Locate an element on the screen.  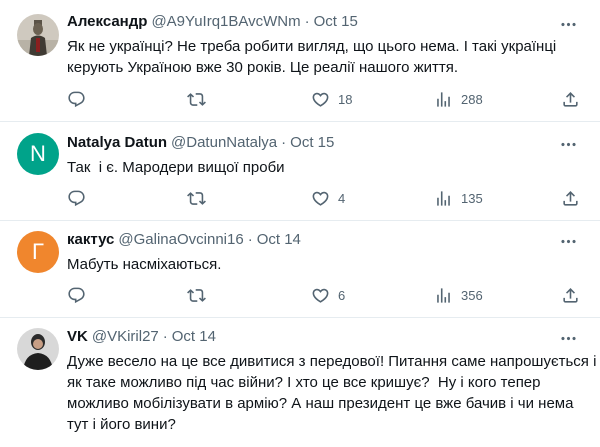
avatar-letter: Г is located at coordinates (38, 251).